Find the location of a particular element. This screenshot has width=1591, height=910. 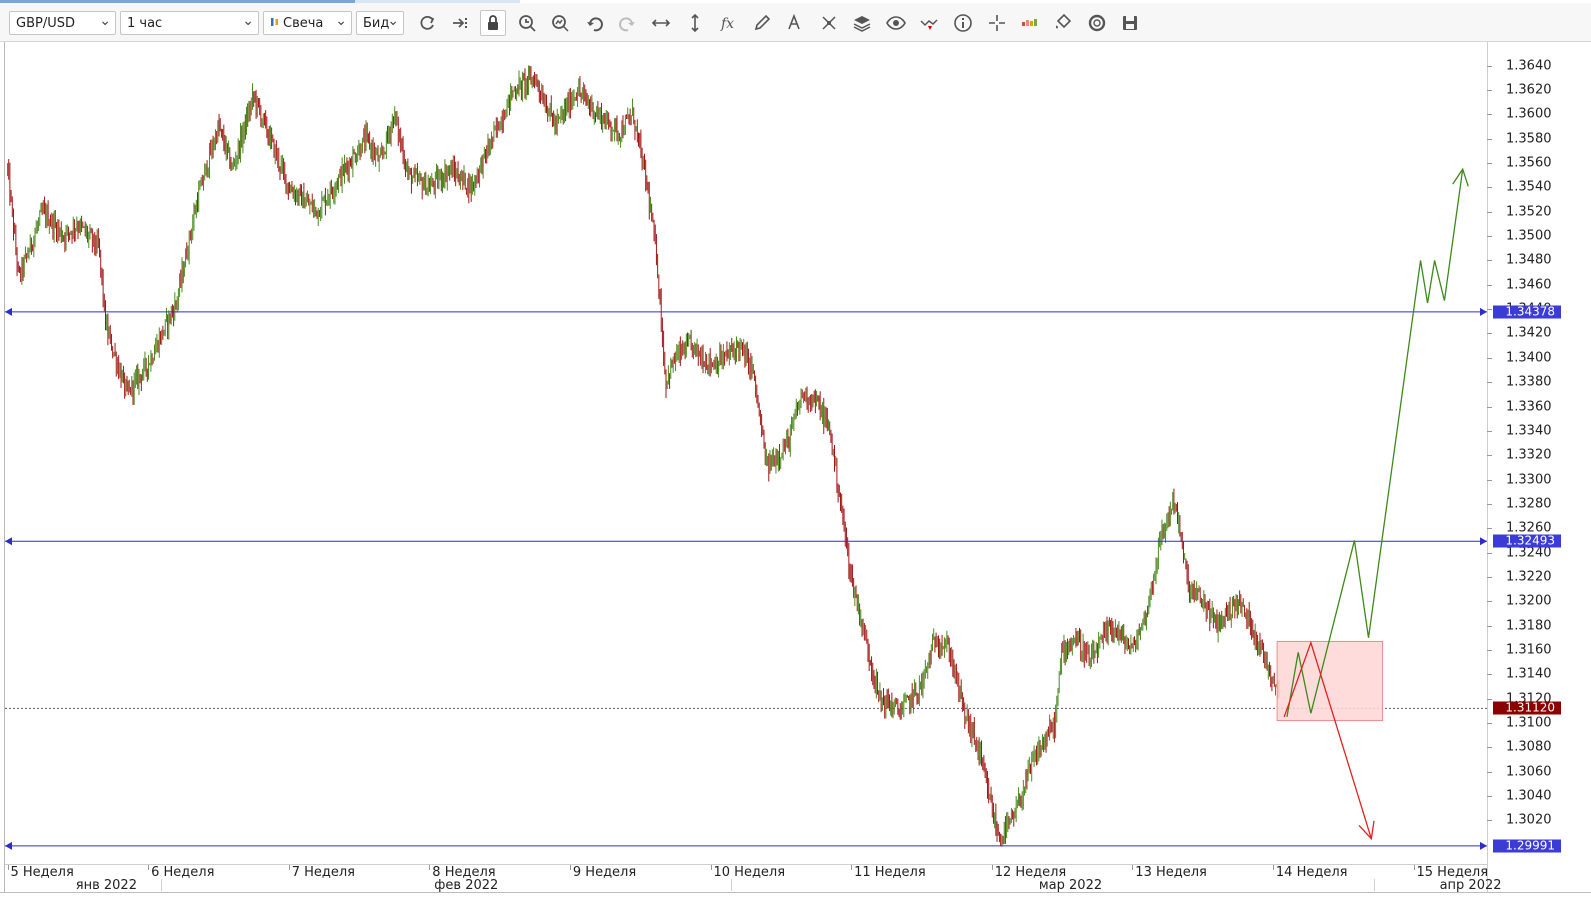

timeframe-select: 1 час ⌄ is located at coordinates (189, 23).